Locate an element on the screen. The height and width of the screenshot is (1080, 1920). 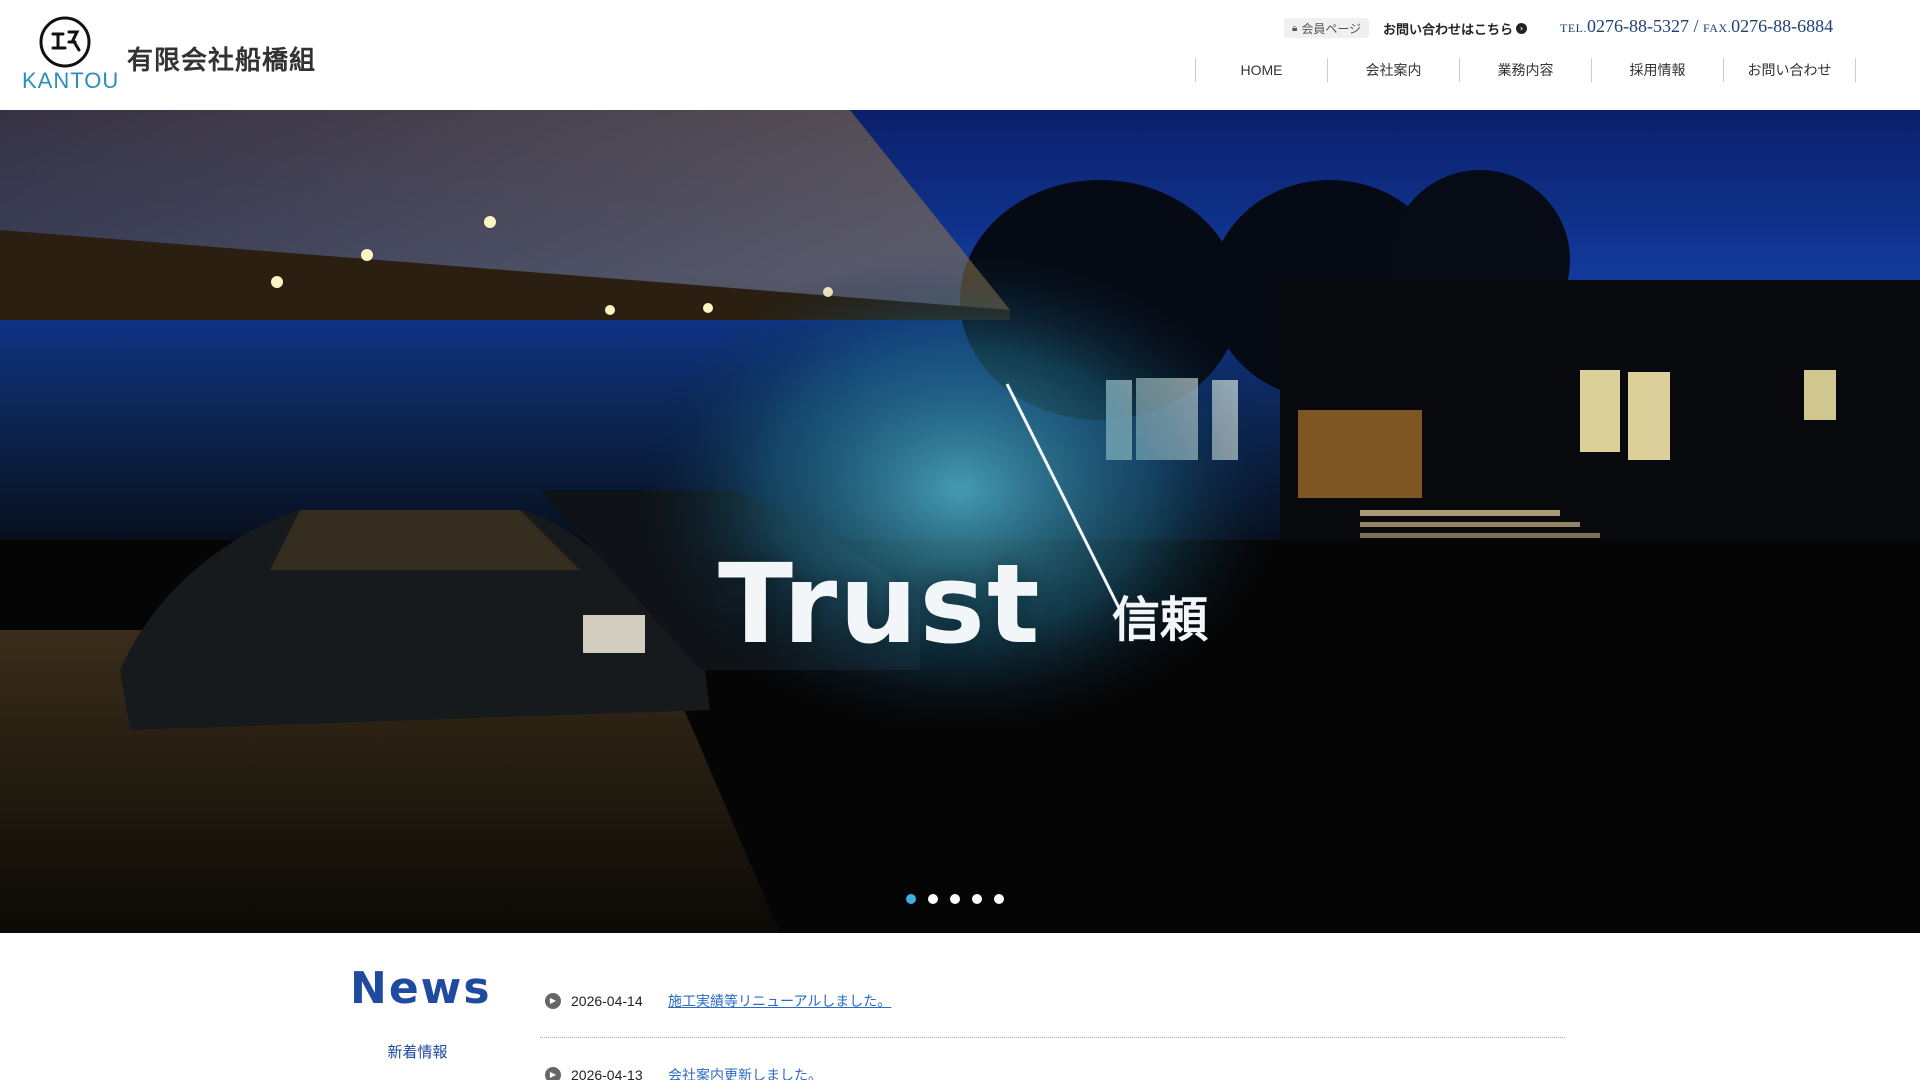
slider-pagination is located at coordinates (955, 899).